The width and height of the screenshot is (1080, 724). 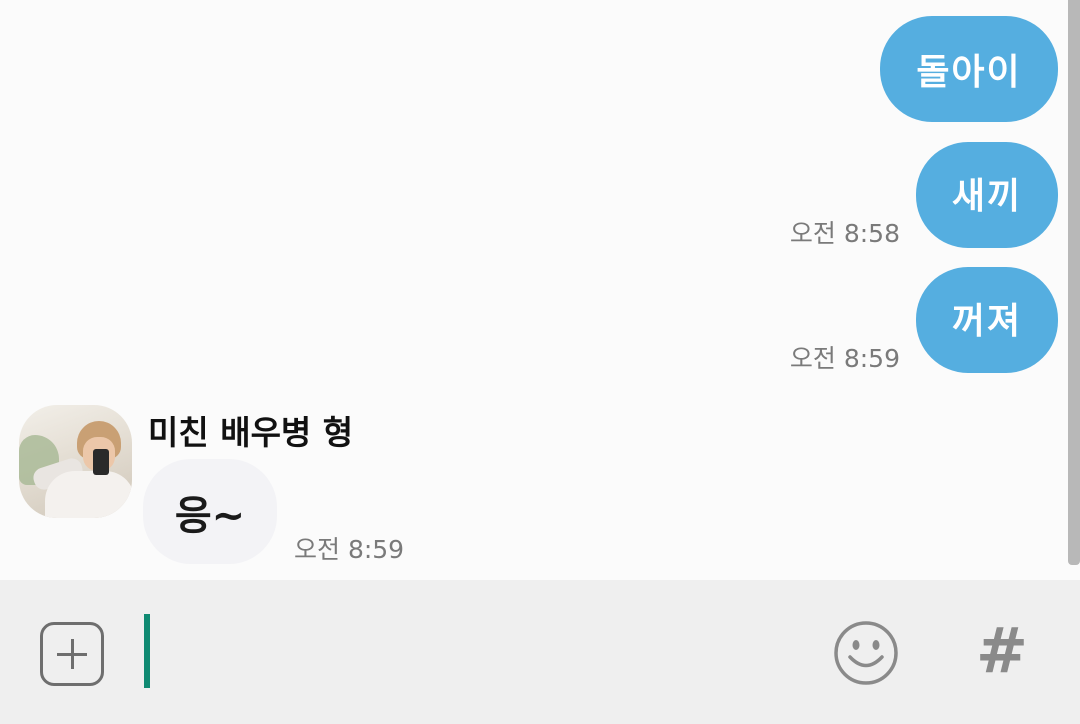 What do you see at coordinates (1002, 651) in the screenshot?
I see `hashtag-button: #` at bounding box center [1002, 651].